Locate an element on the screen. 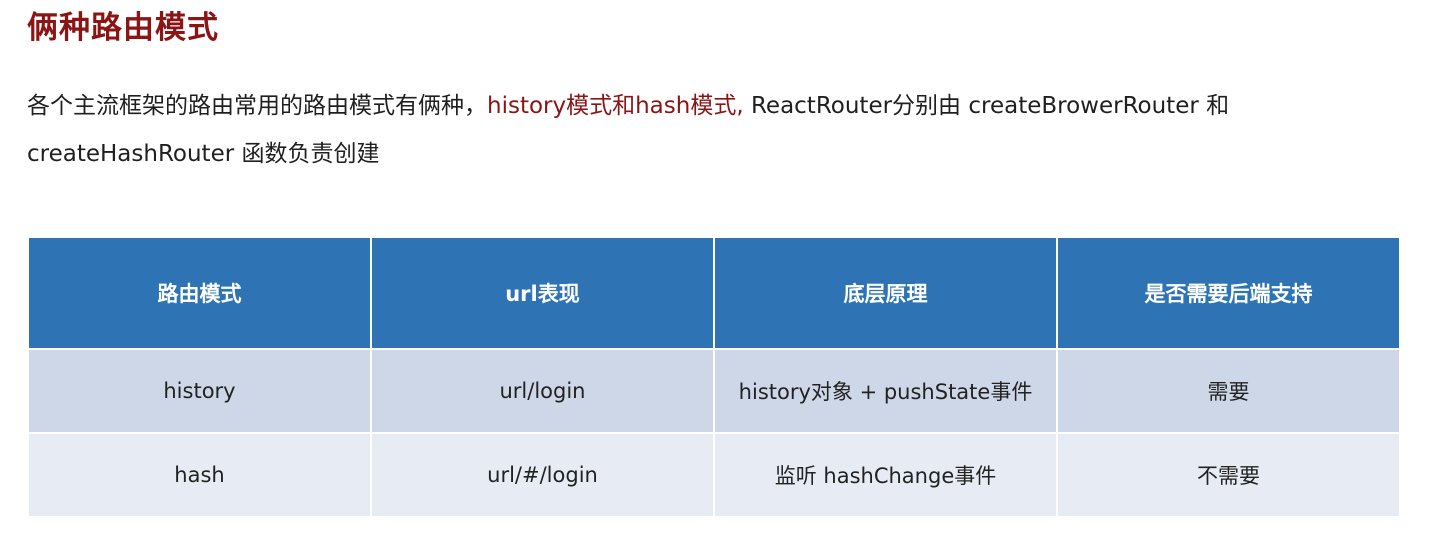 The height and width of the screenshot is (547, 1446). header-backend-support: 是否需要后端支持 is located at coordinates (1228, 293).